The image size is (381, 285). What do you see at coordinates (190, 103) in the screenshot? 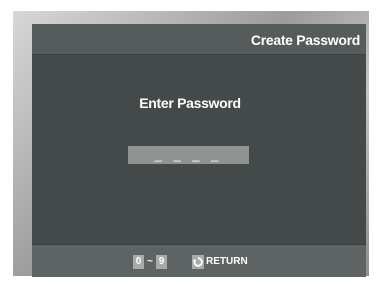
I see `enter-password-label: Enter Password` at bounding box center [190, 103].